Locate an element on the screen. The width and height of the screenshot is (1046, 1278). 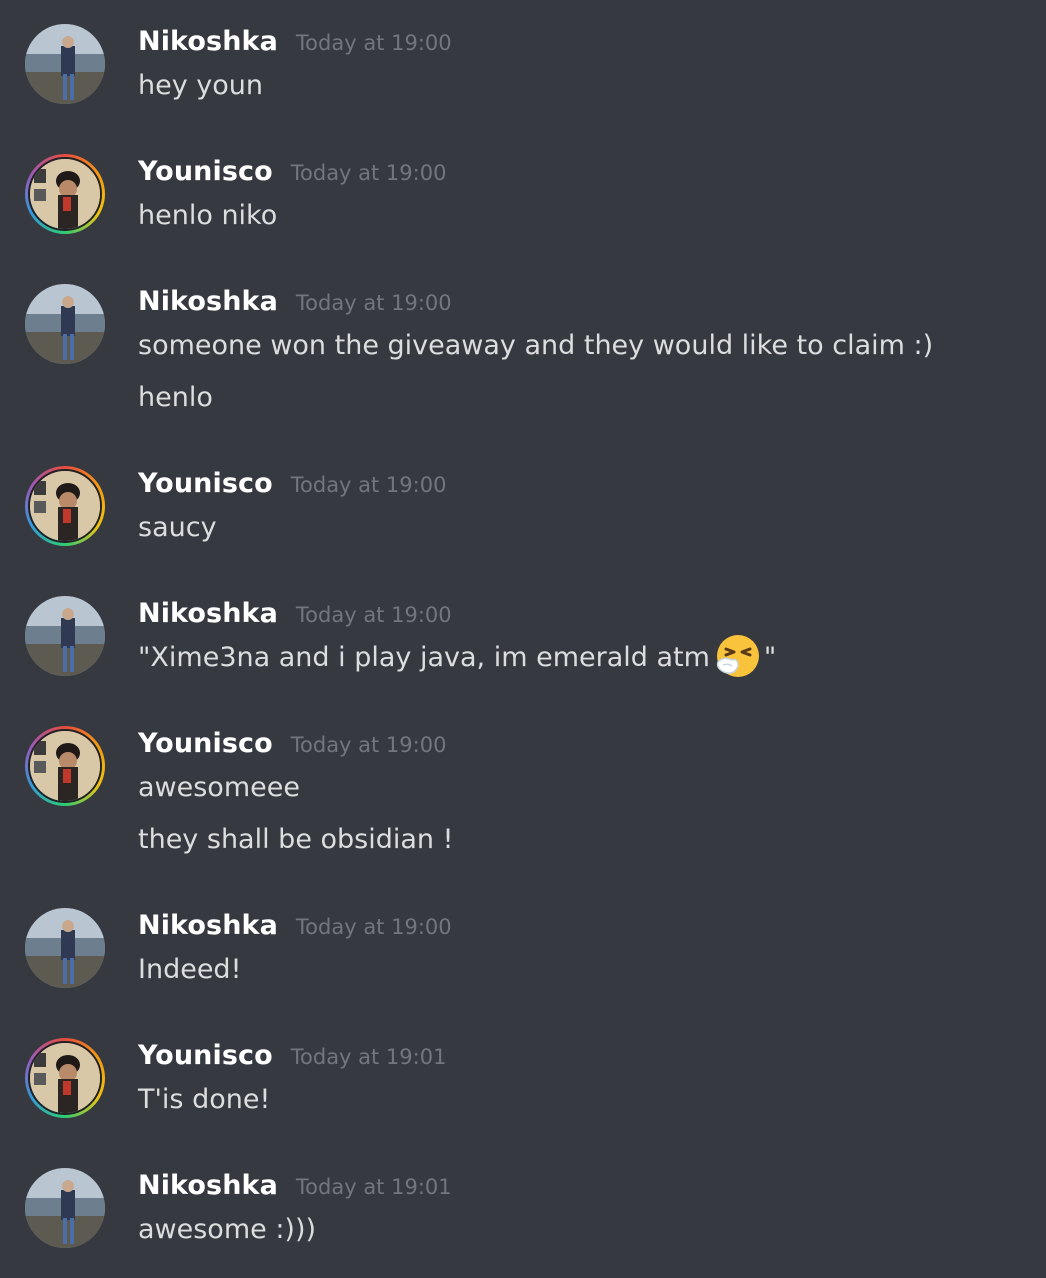
message-header: Nikoshka Today at 19:01 is located at coordinates (295, 1188).